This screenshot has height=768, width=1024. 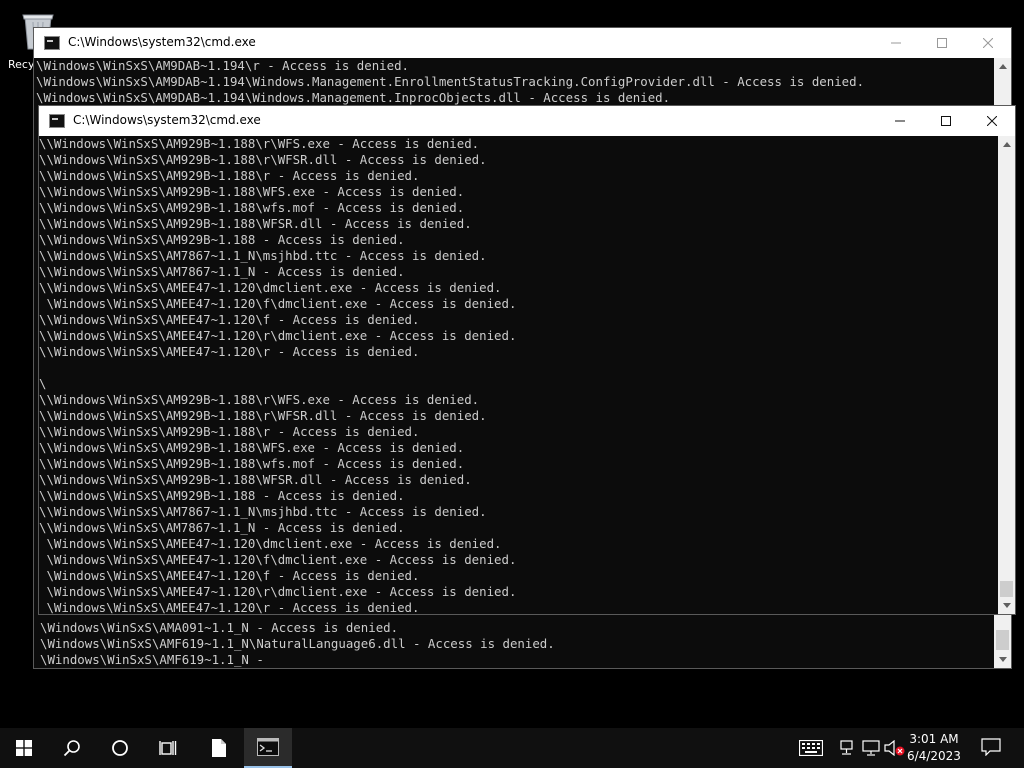 I want to click on windows-start-icon, so click(x=24, y=748).